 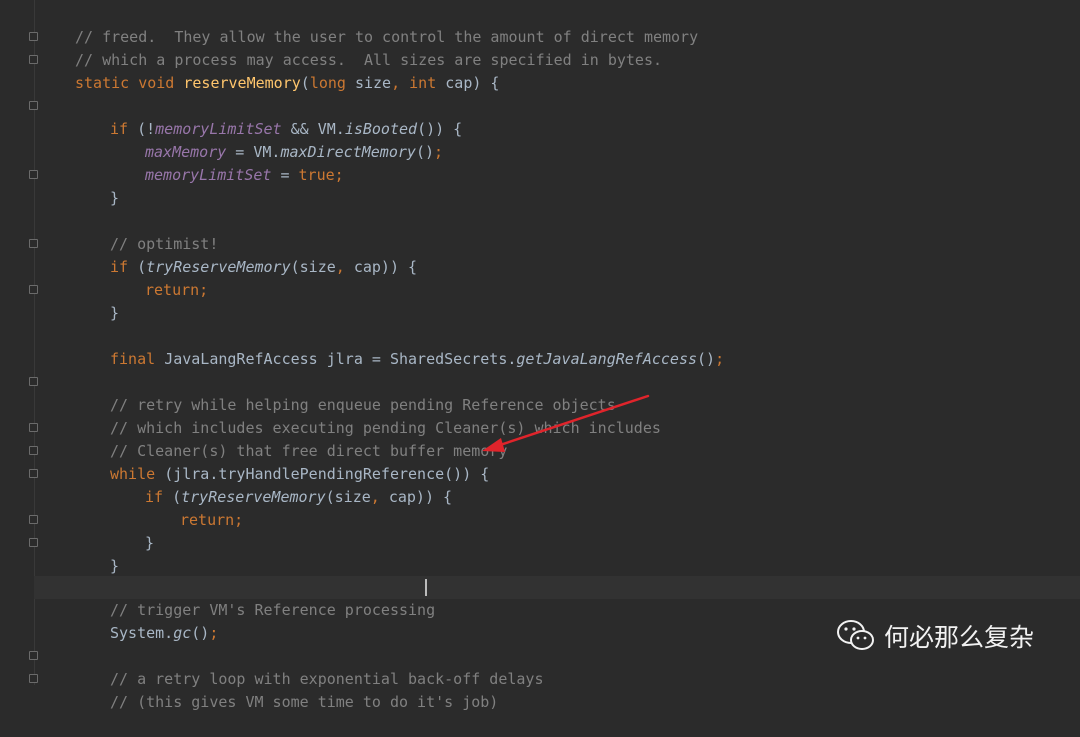 I want to click on text-caret, so click(x=426, y=587).